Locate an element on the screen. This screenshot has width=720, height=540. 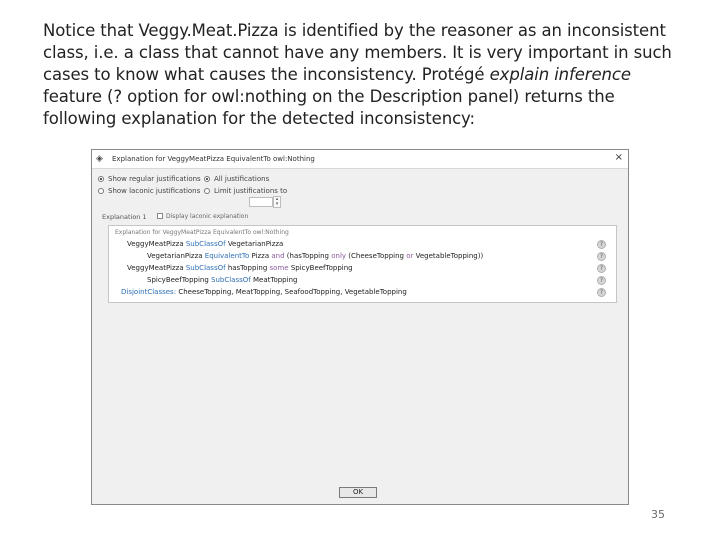
limit-spinner: ▴ ▾ is located at coordinates (277, 202).